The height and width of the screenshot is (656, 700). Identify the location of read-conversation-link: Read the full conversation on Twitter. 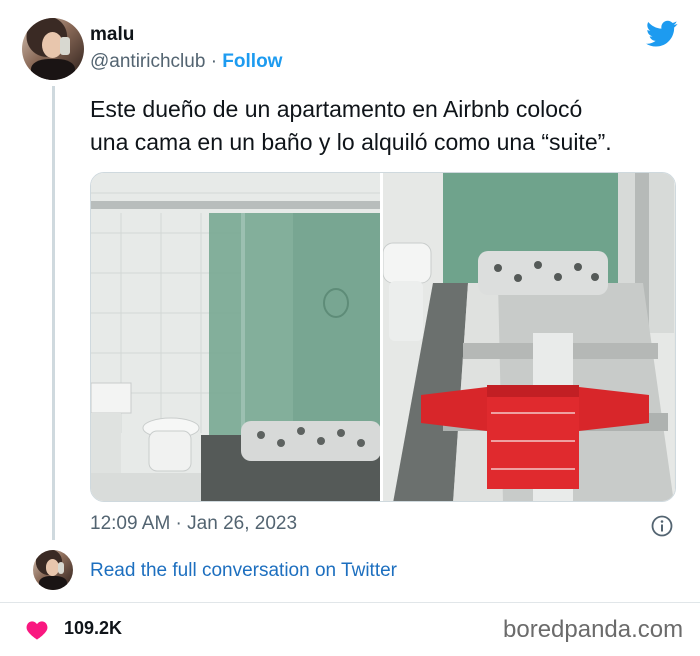
(243, 571).